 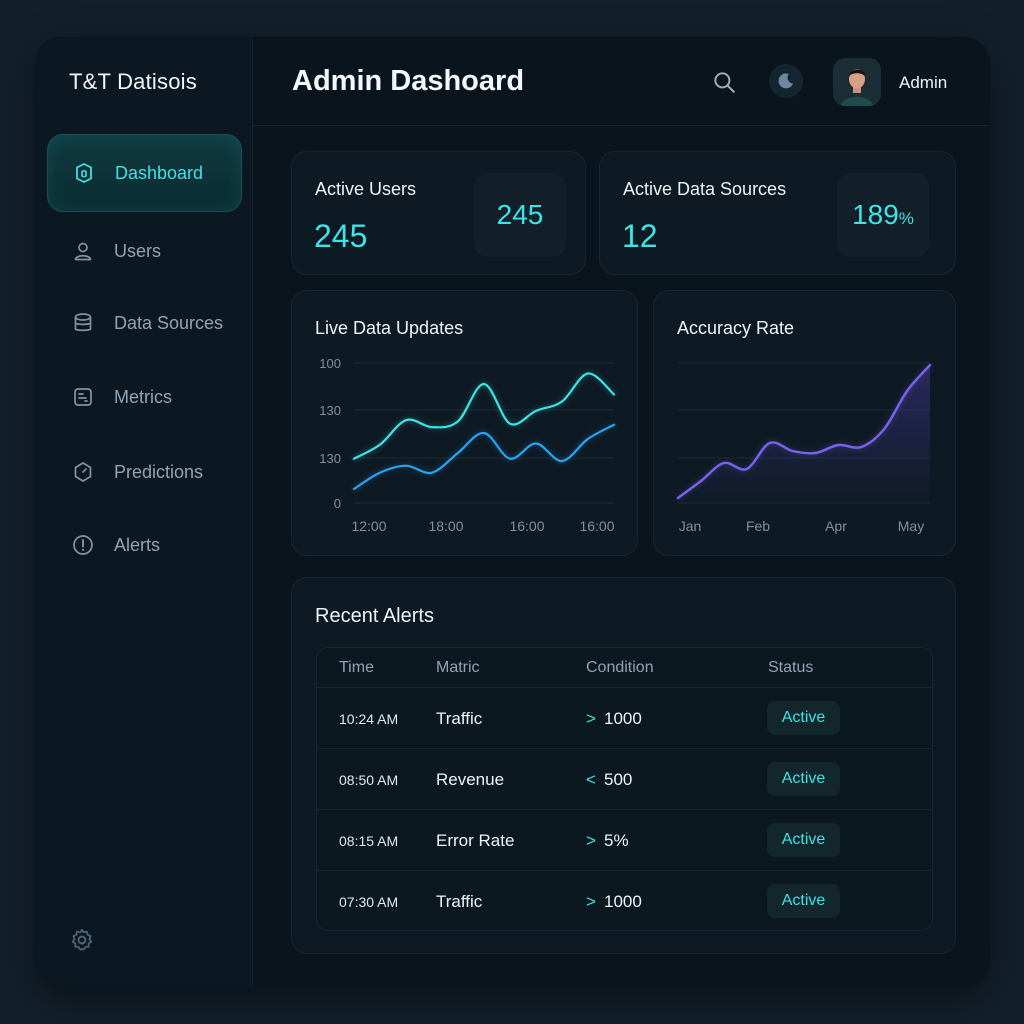 I want to click on sidebar-item-dashboard: Dashboard, so click(x=144, y=173).